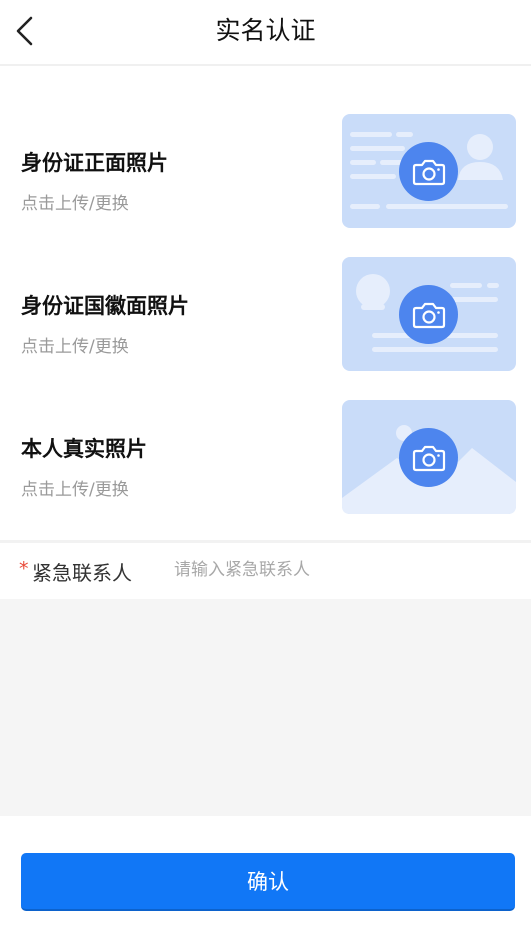 This screenshot has width=531, height=925. What do you see at coordinates (105, 306) in the screenshot?
I see `upload-label: 身份证国徽面照片` at bounding box center [105, 306].